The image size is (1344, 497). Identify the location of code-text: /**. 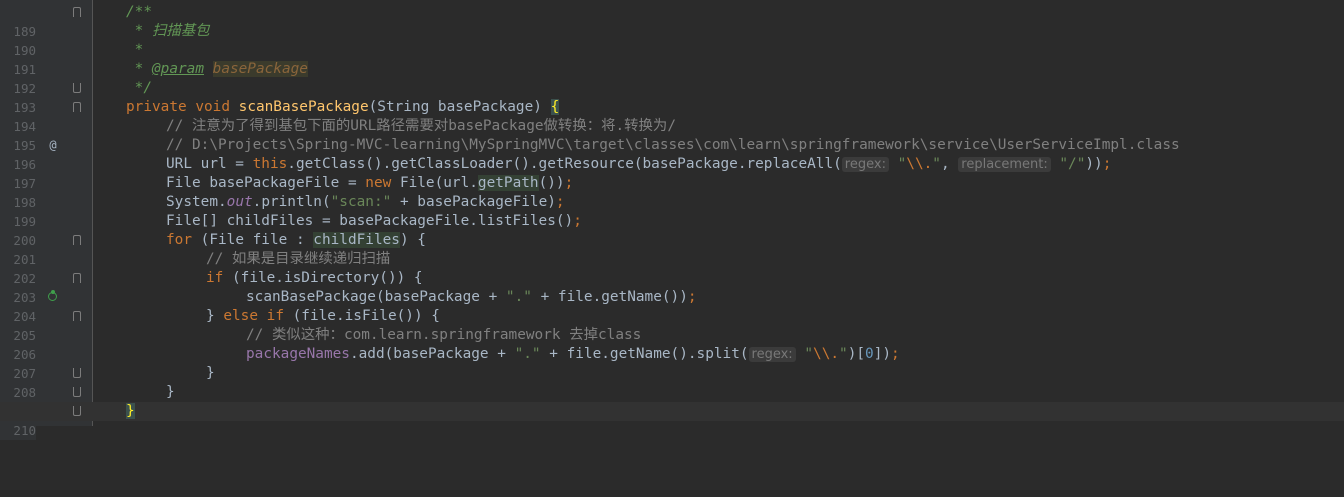
(139, 12).